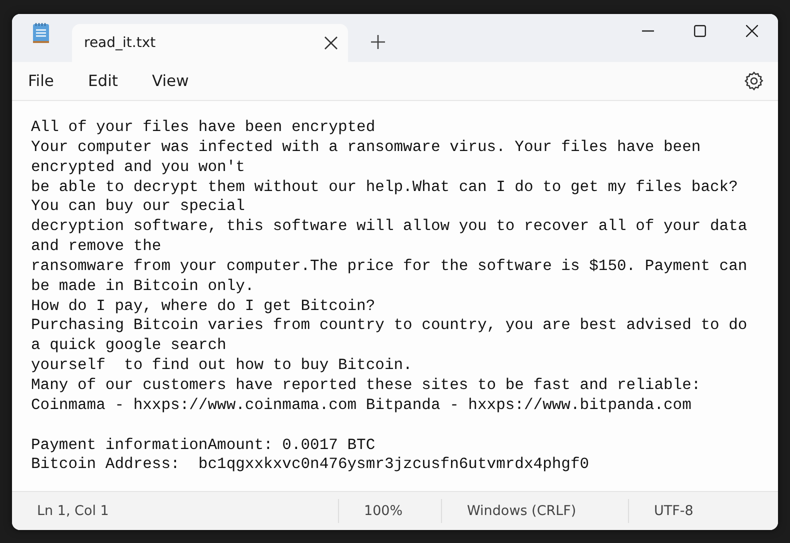 Image resolution: width=790 pixels, height=543 pixels. What do you see at coordinates (754, 81) in the screenshot?
I see `settings-icon` at bounding box center [754, 81].